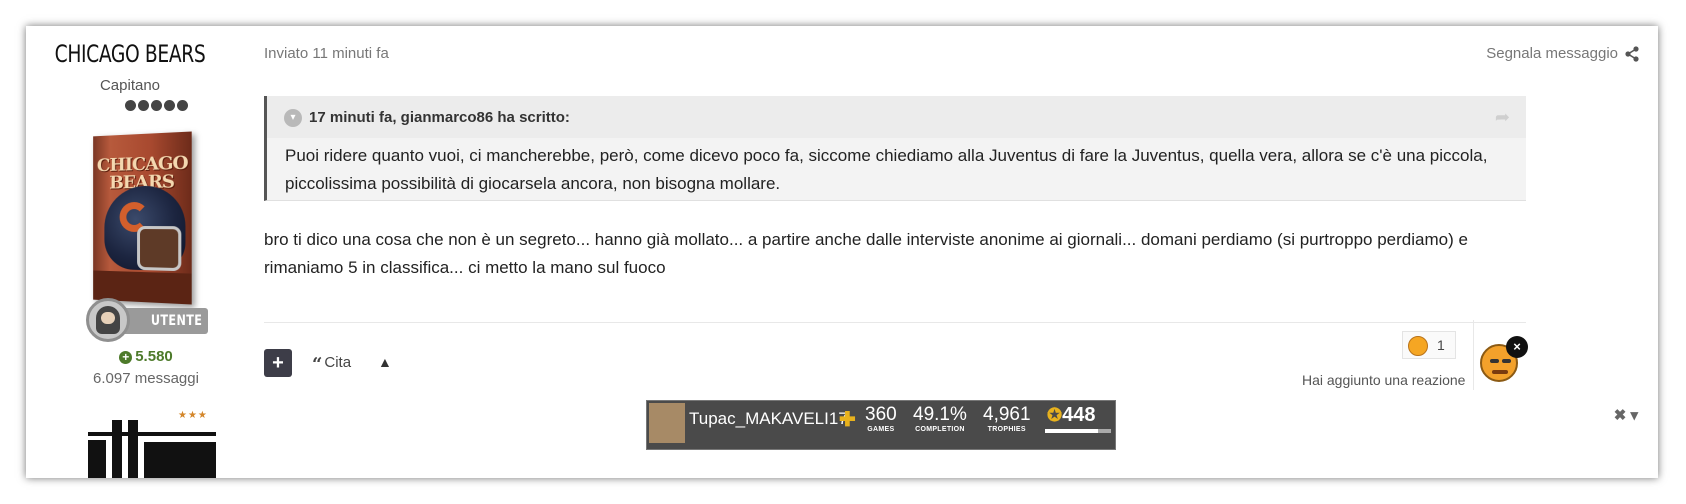 The height and width of the screenshot is (504, 1686). Describe the element at coordinates (1055, 415) in the screenshot. I see `trophy-icon: ✪` at that location.